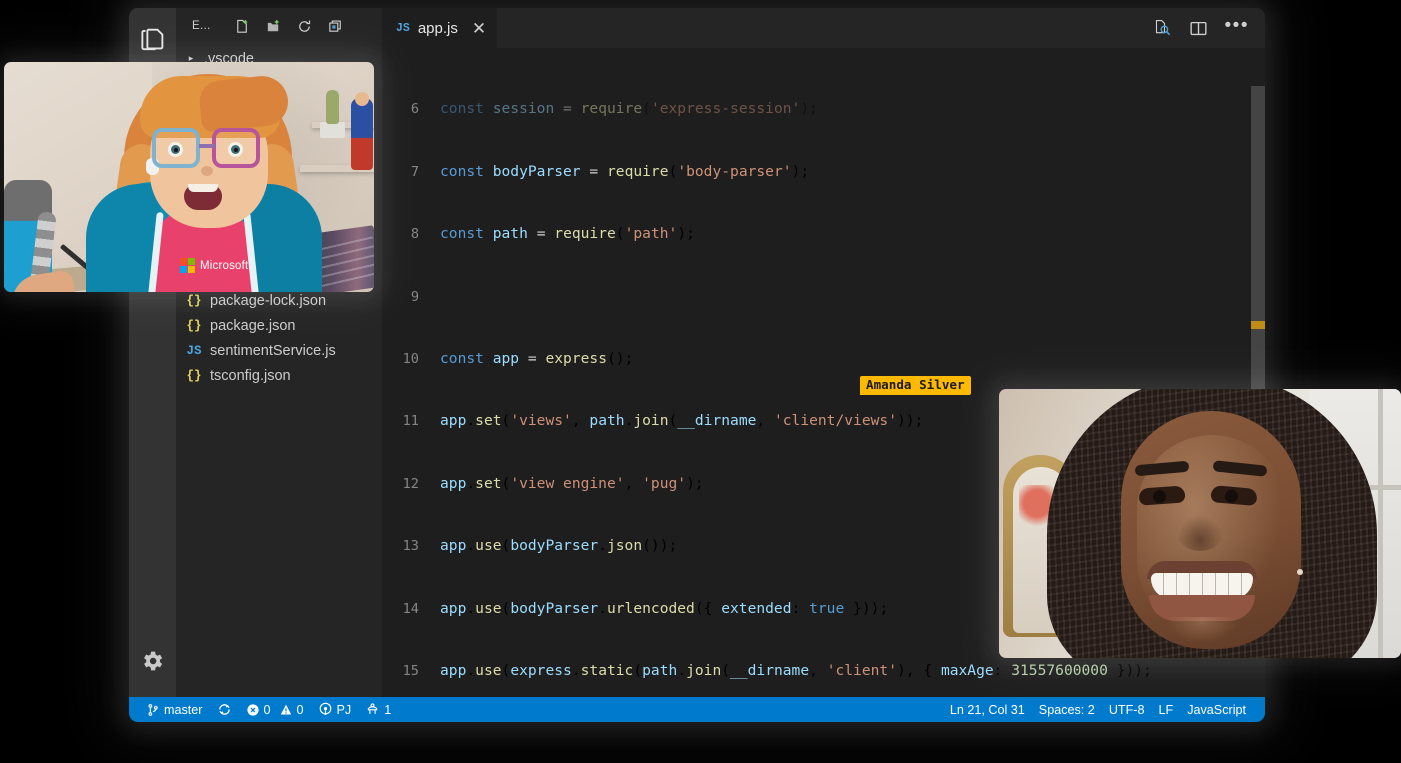  I want to click on webcam-tile-left: Microsoft, so click(189, 177).